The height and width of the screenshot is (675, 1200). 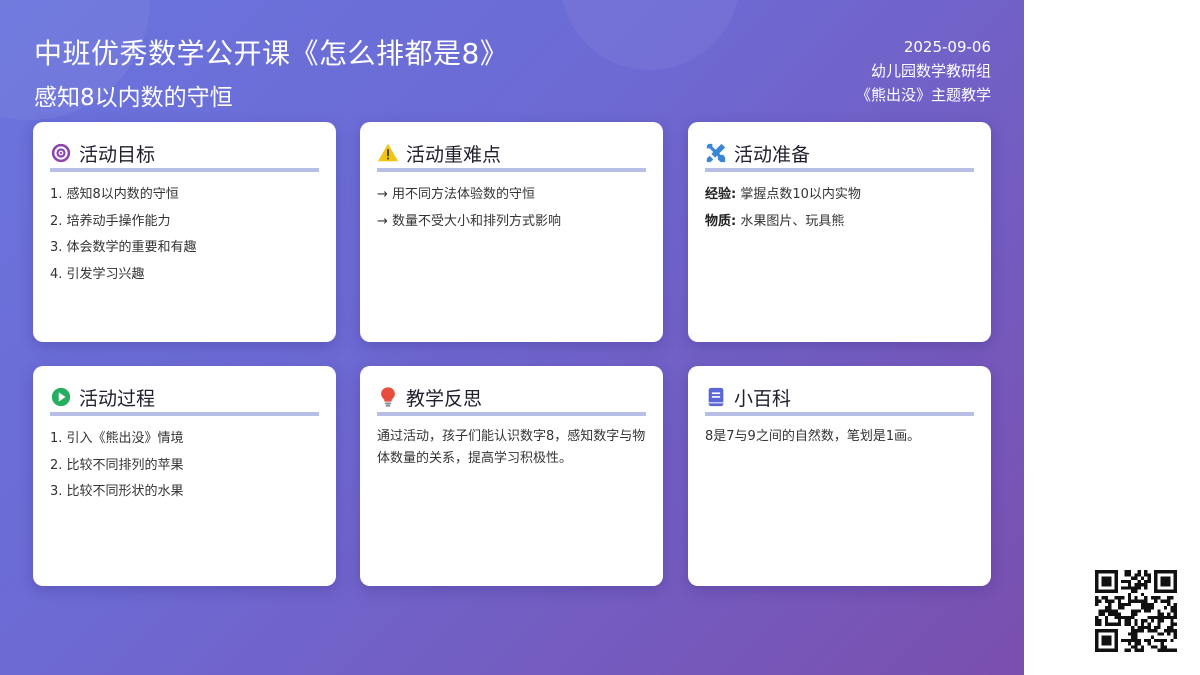 I want to click on page-subtitle: 感知8以内数的守恒, so click(x=133, y=98).